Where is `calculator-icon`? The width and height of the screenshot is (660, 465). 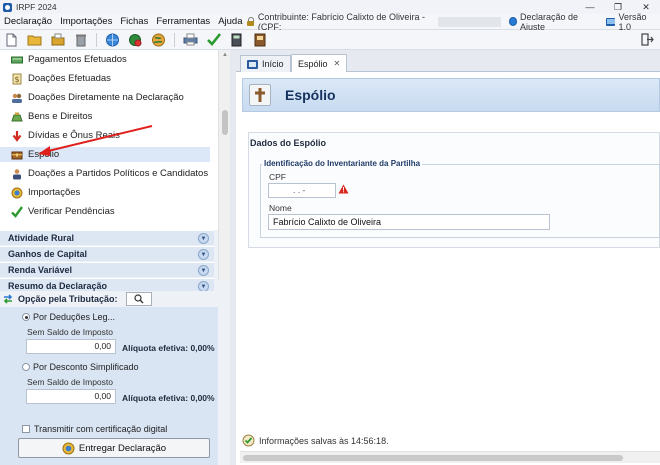 calculator-icon is located at coordinates (236, 39).